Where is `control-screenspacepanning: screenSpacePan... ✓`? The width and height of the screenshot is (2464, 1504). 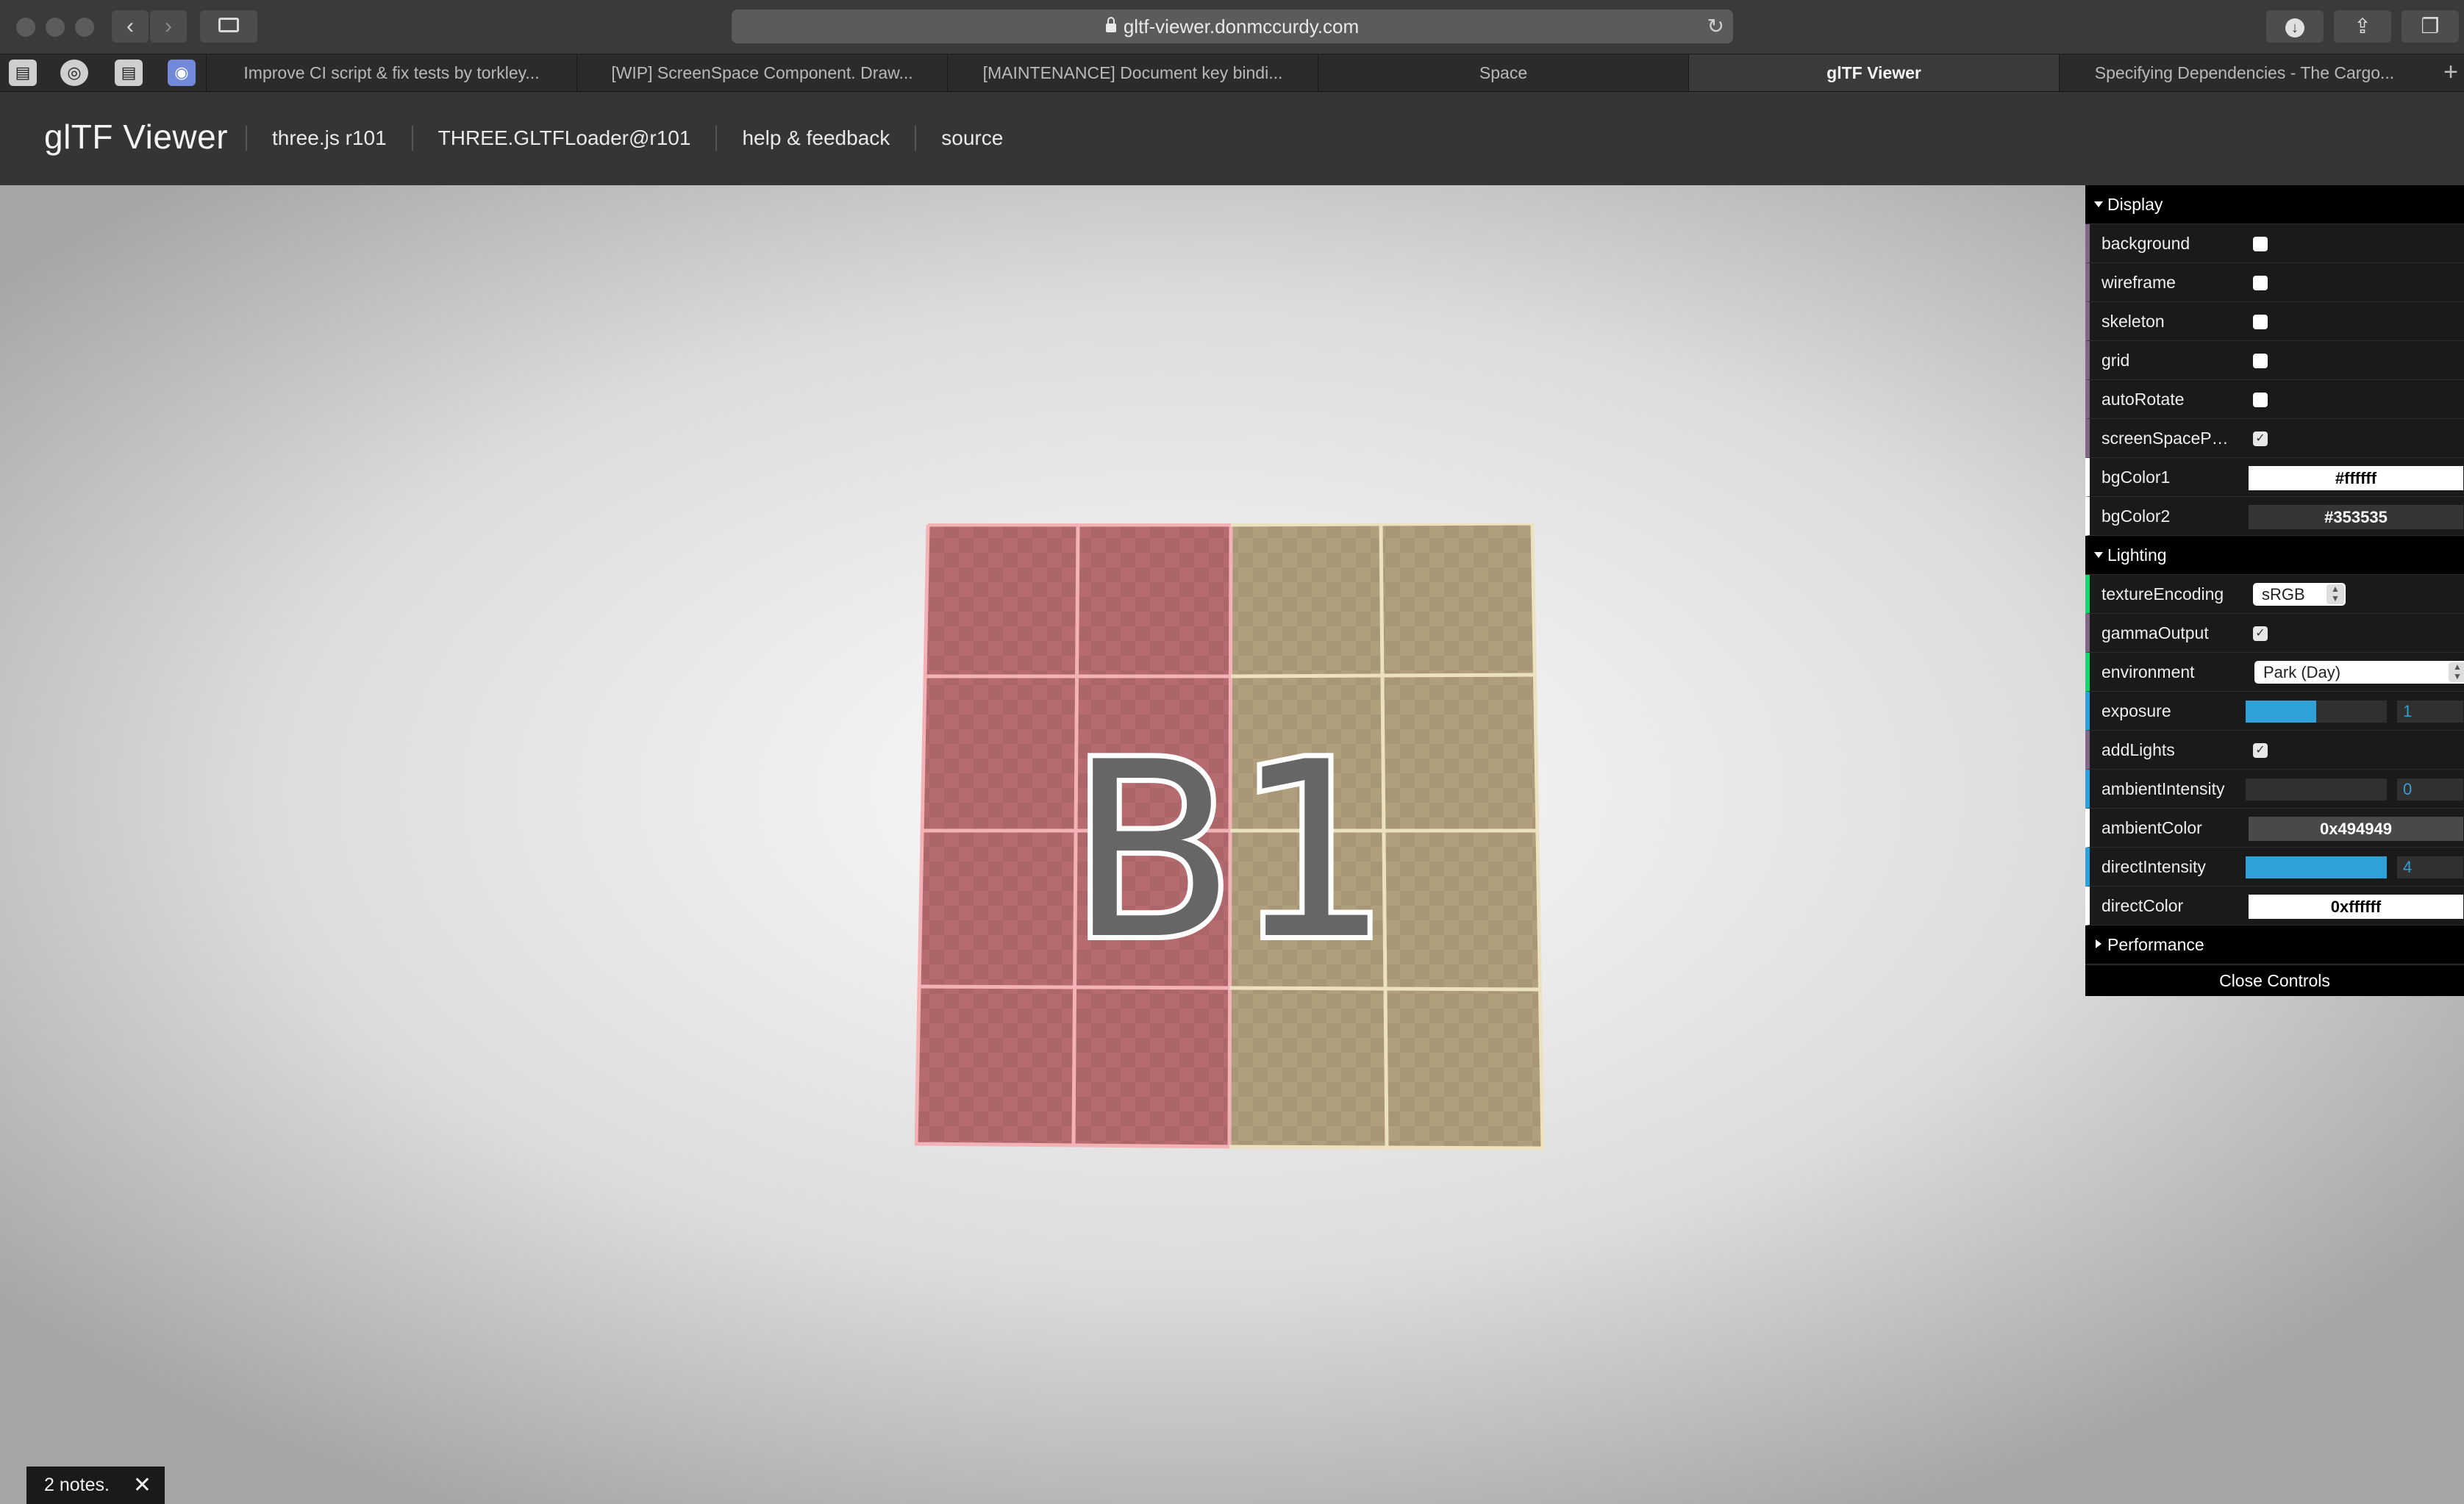
control-screenspacepanning: screenSpacePan... ✓ is located at coordinates (2274, 439).